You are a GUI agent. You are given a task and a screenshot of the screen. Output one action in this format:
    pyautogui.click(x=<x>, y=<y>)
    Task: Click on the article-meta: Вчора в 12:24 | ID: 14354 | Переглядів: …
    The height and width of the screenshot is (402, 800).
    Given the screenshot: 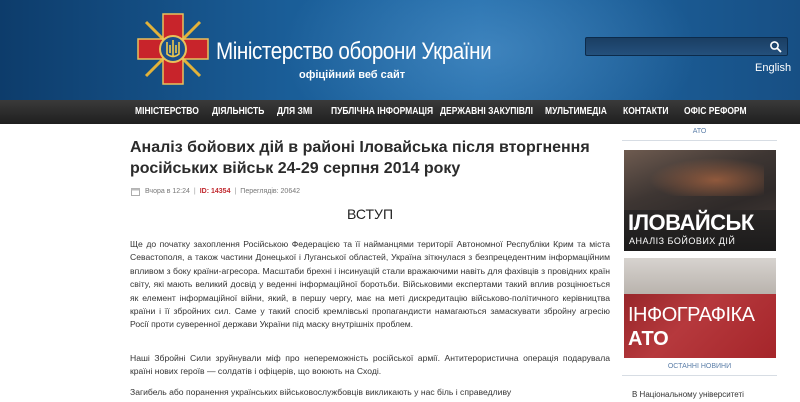 What is the action you would take?
    pyautogui.click(x=215, y=191)
    